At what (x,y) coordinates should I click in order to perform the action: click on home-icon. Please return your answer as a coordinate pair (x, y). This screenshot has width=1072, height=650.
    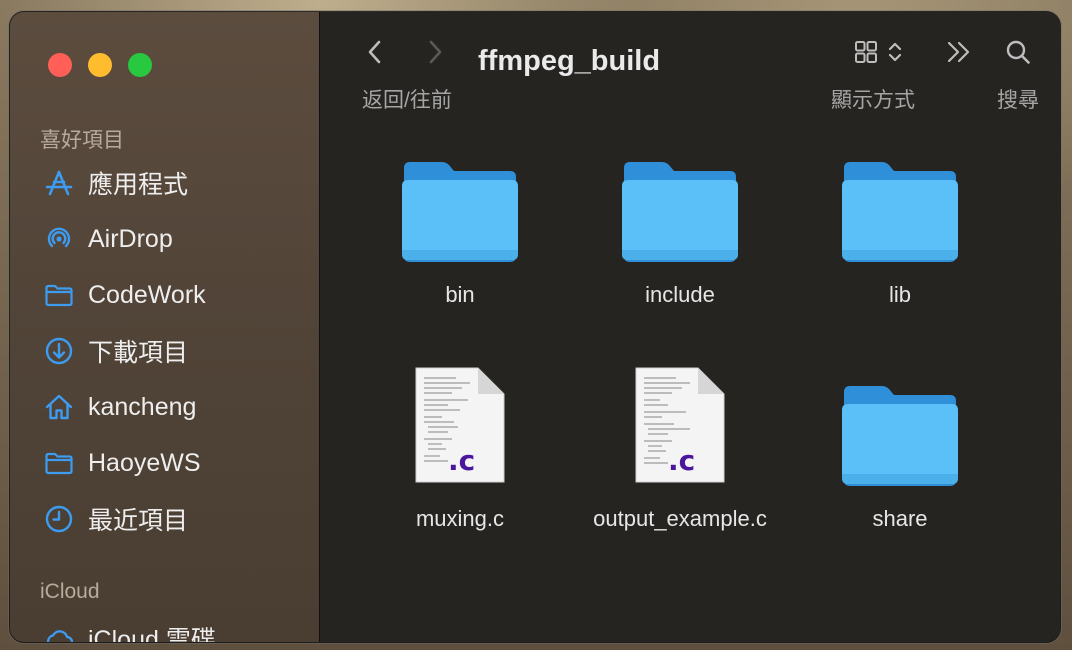
    Looking at the image, I should click on (59, 407).